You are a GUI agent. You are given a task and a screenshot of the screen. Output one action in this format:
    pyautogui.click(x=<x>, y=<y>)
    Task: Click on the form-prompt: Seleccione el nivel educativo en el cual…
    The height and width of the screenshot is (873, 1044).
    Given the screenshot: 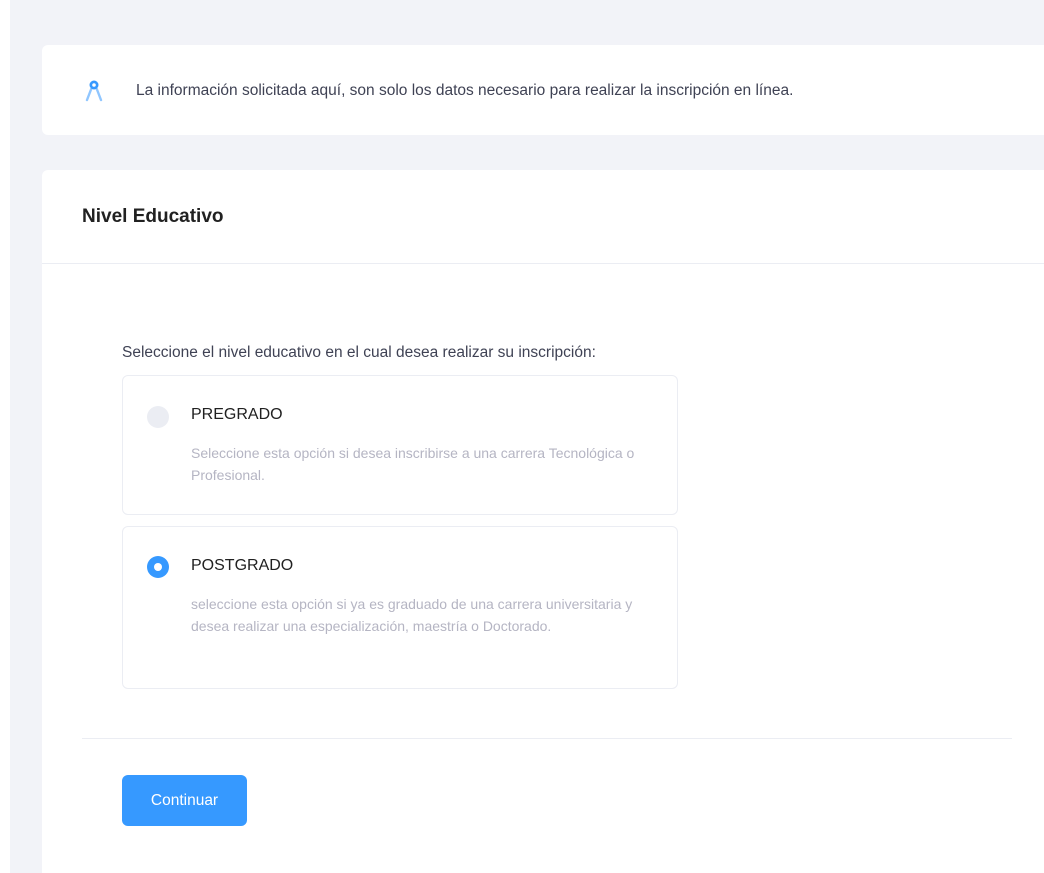 What is the action you would take?
    pyautogui.click(x=359, y=352)
    